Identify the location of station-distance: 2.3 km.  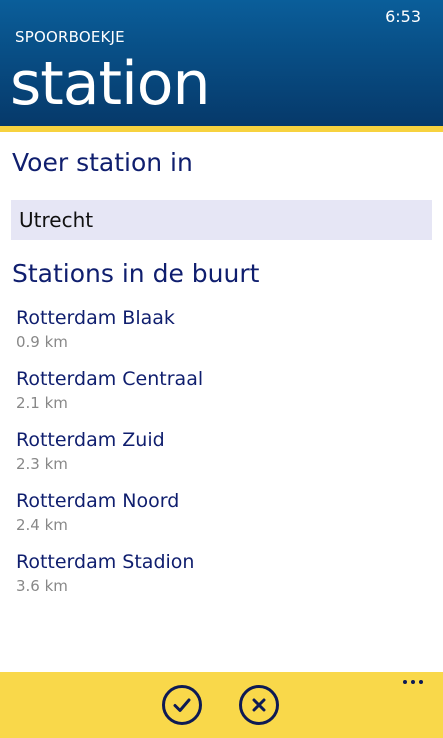
(42, 464).